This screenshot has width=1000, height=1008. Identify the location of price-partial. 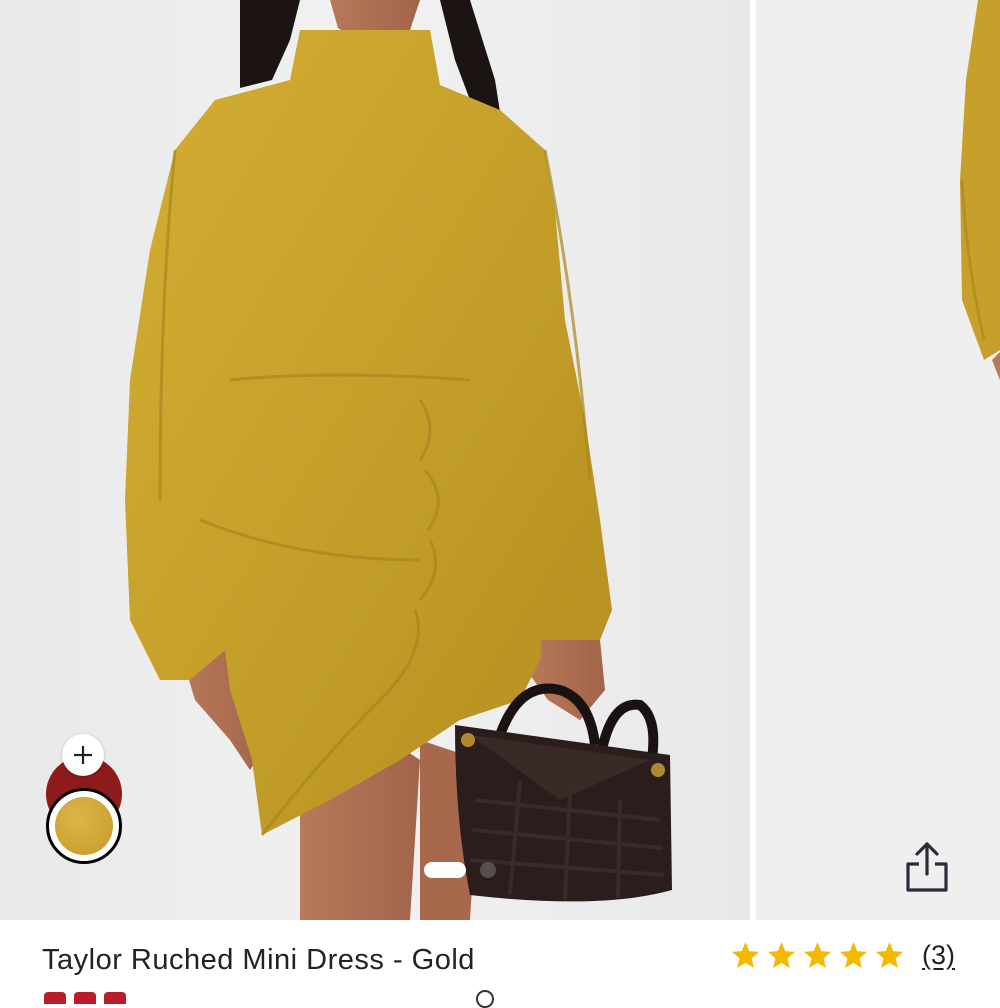
(114, 998).